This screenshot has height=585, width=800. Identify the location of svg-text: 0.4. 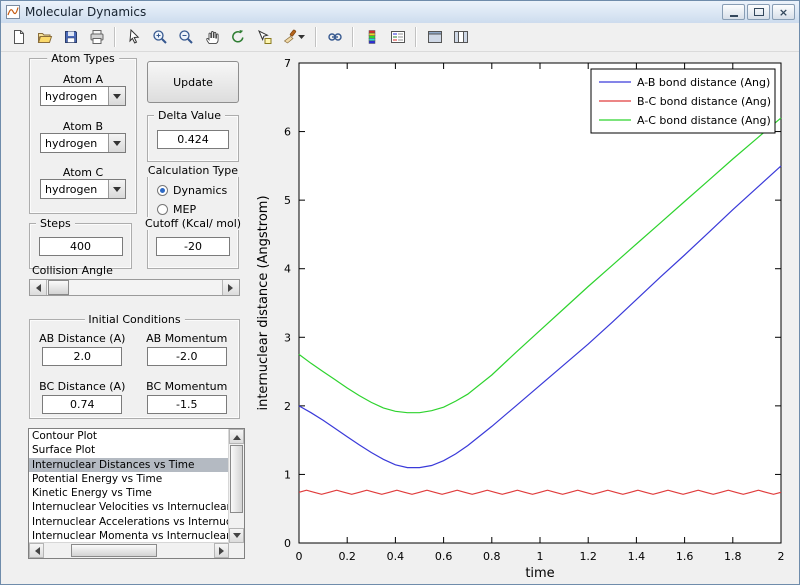
(396, 556).